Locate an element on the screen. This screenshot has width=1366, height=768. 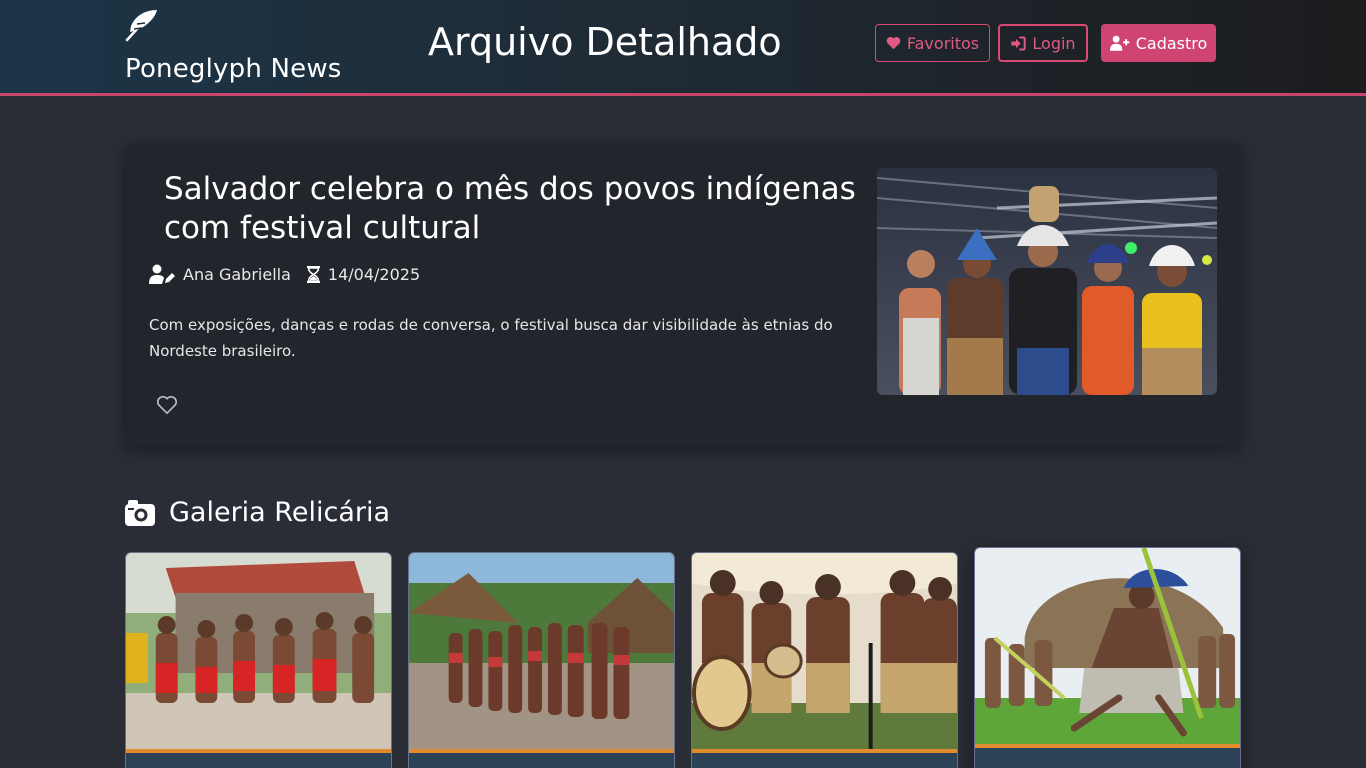
article-hero-image is located at coordinates (1047, 281).